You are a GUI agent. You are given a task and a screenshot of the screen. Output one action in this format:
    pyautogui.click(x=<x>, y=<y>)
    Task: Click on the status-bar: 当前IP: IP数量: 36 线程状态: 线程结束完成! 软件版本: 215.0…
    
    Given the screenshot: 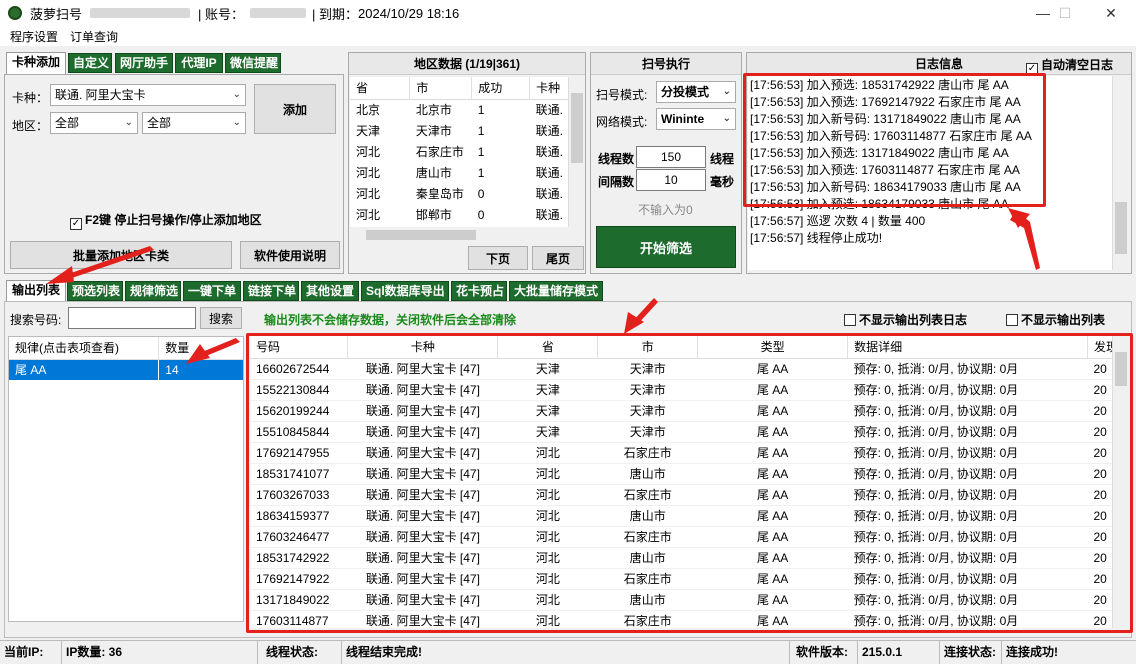 What is the action you would take?
    pyautogui.click(x=568, y=652)
    